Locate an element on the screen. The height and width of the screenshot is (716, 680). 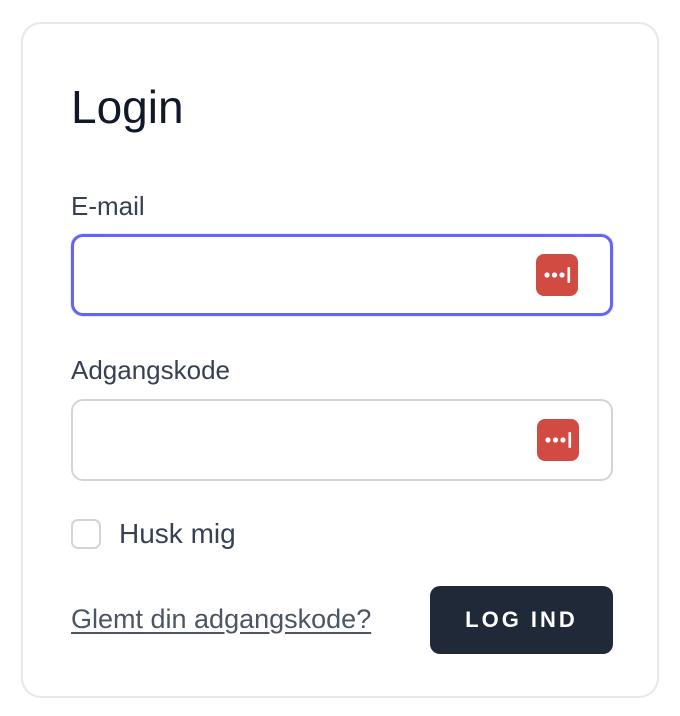
password-label: Adgangskode is located at coordinates (151, 370).